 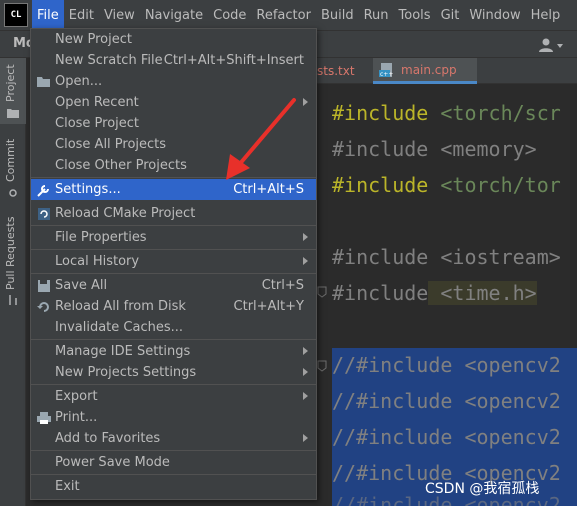 What do you see at coordinates (173, 237) in the screenshot?
I see `menu-item-file-properties: File Properties` at bounding box center [173, 237].